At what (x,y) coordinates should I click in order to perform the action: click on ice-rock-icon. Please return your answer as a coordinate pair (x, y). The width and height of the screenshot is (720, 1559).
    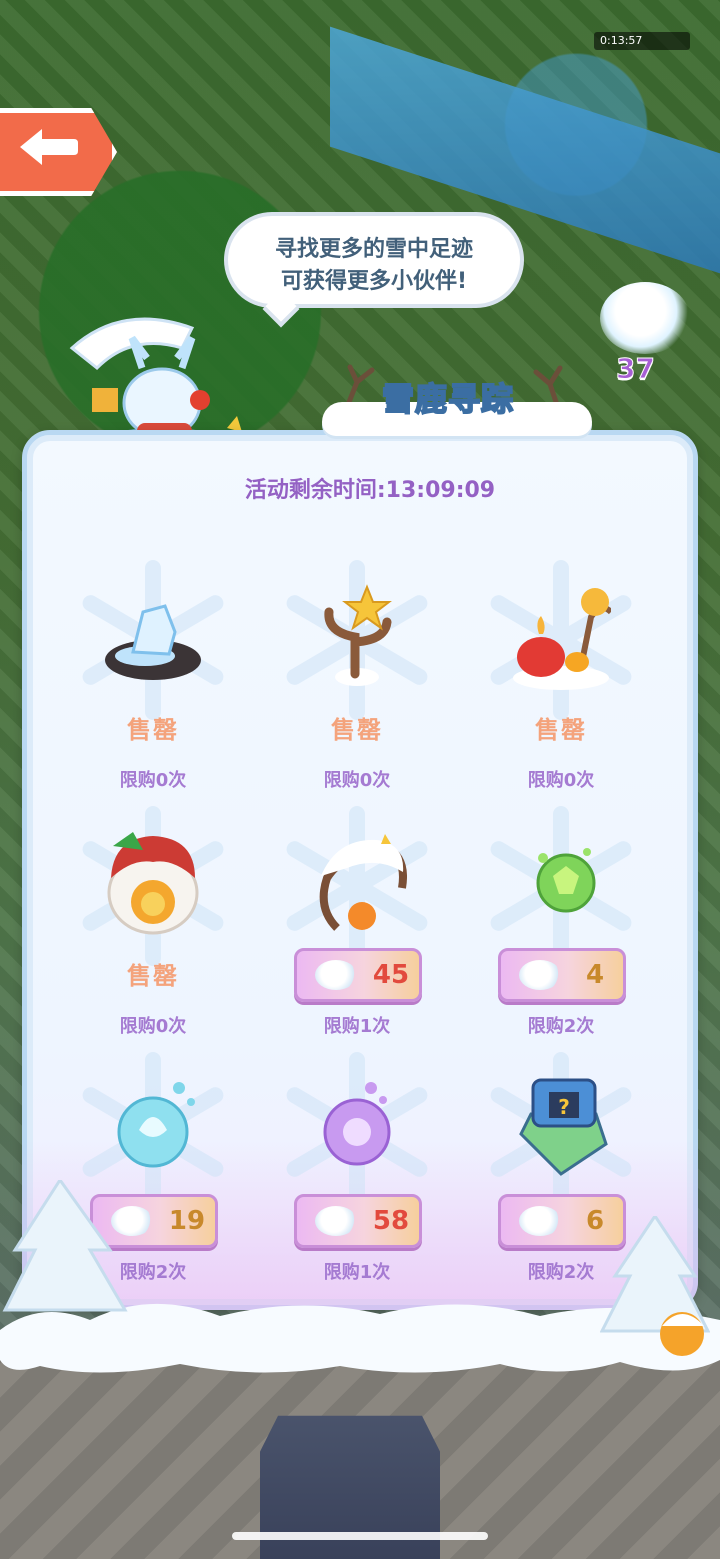
    Looking at the image, I should click on (153, 642).